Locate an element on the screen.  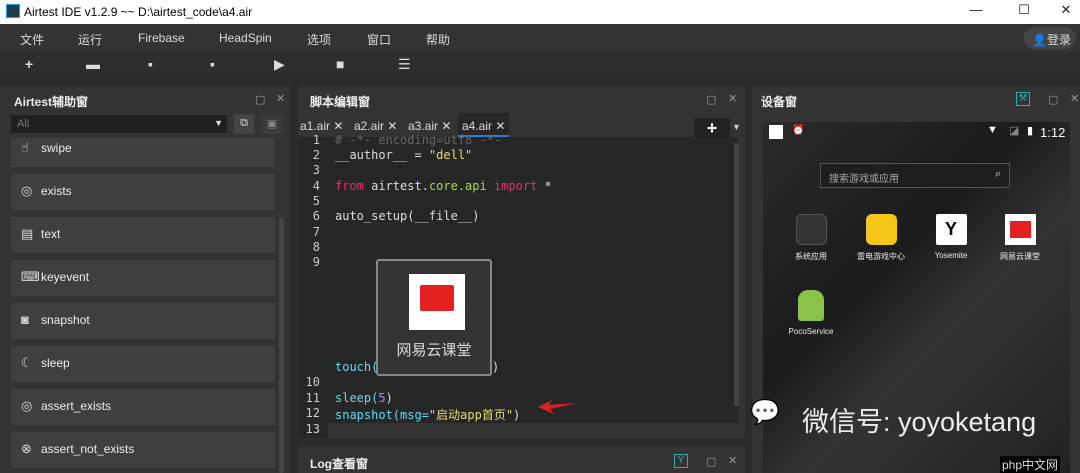
tab-label: a3.air is located at coordinates (423, 126).